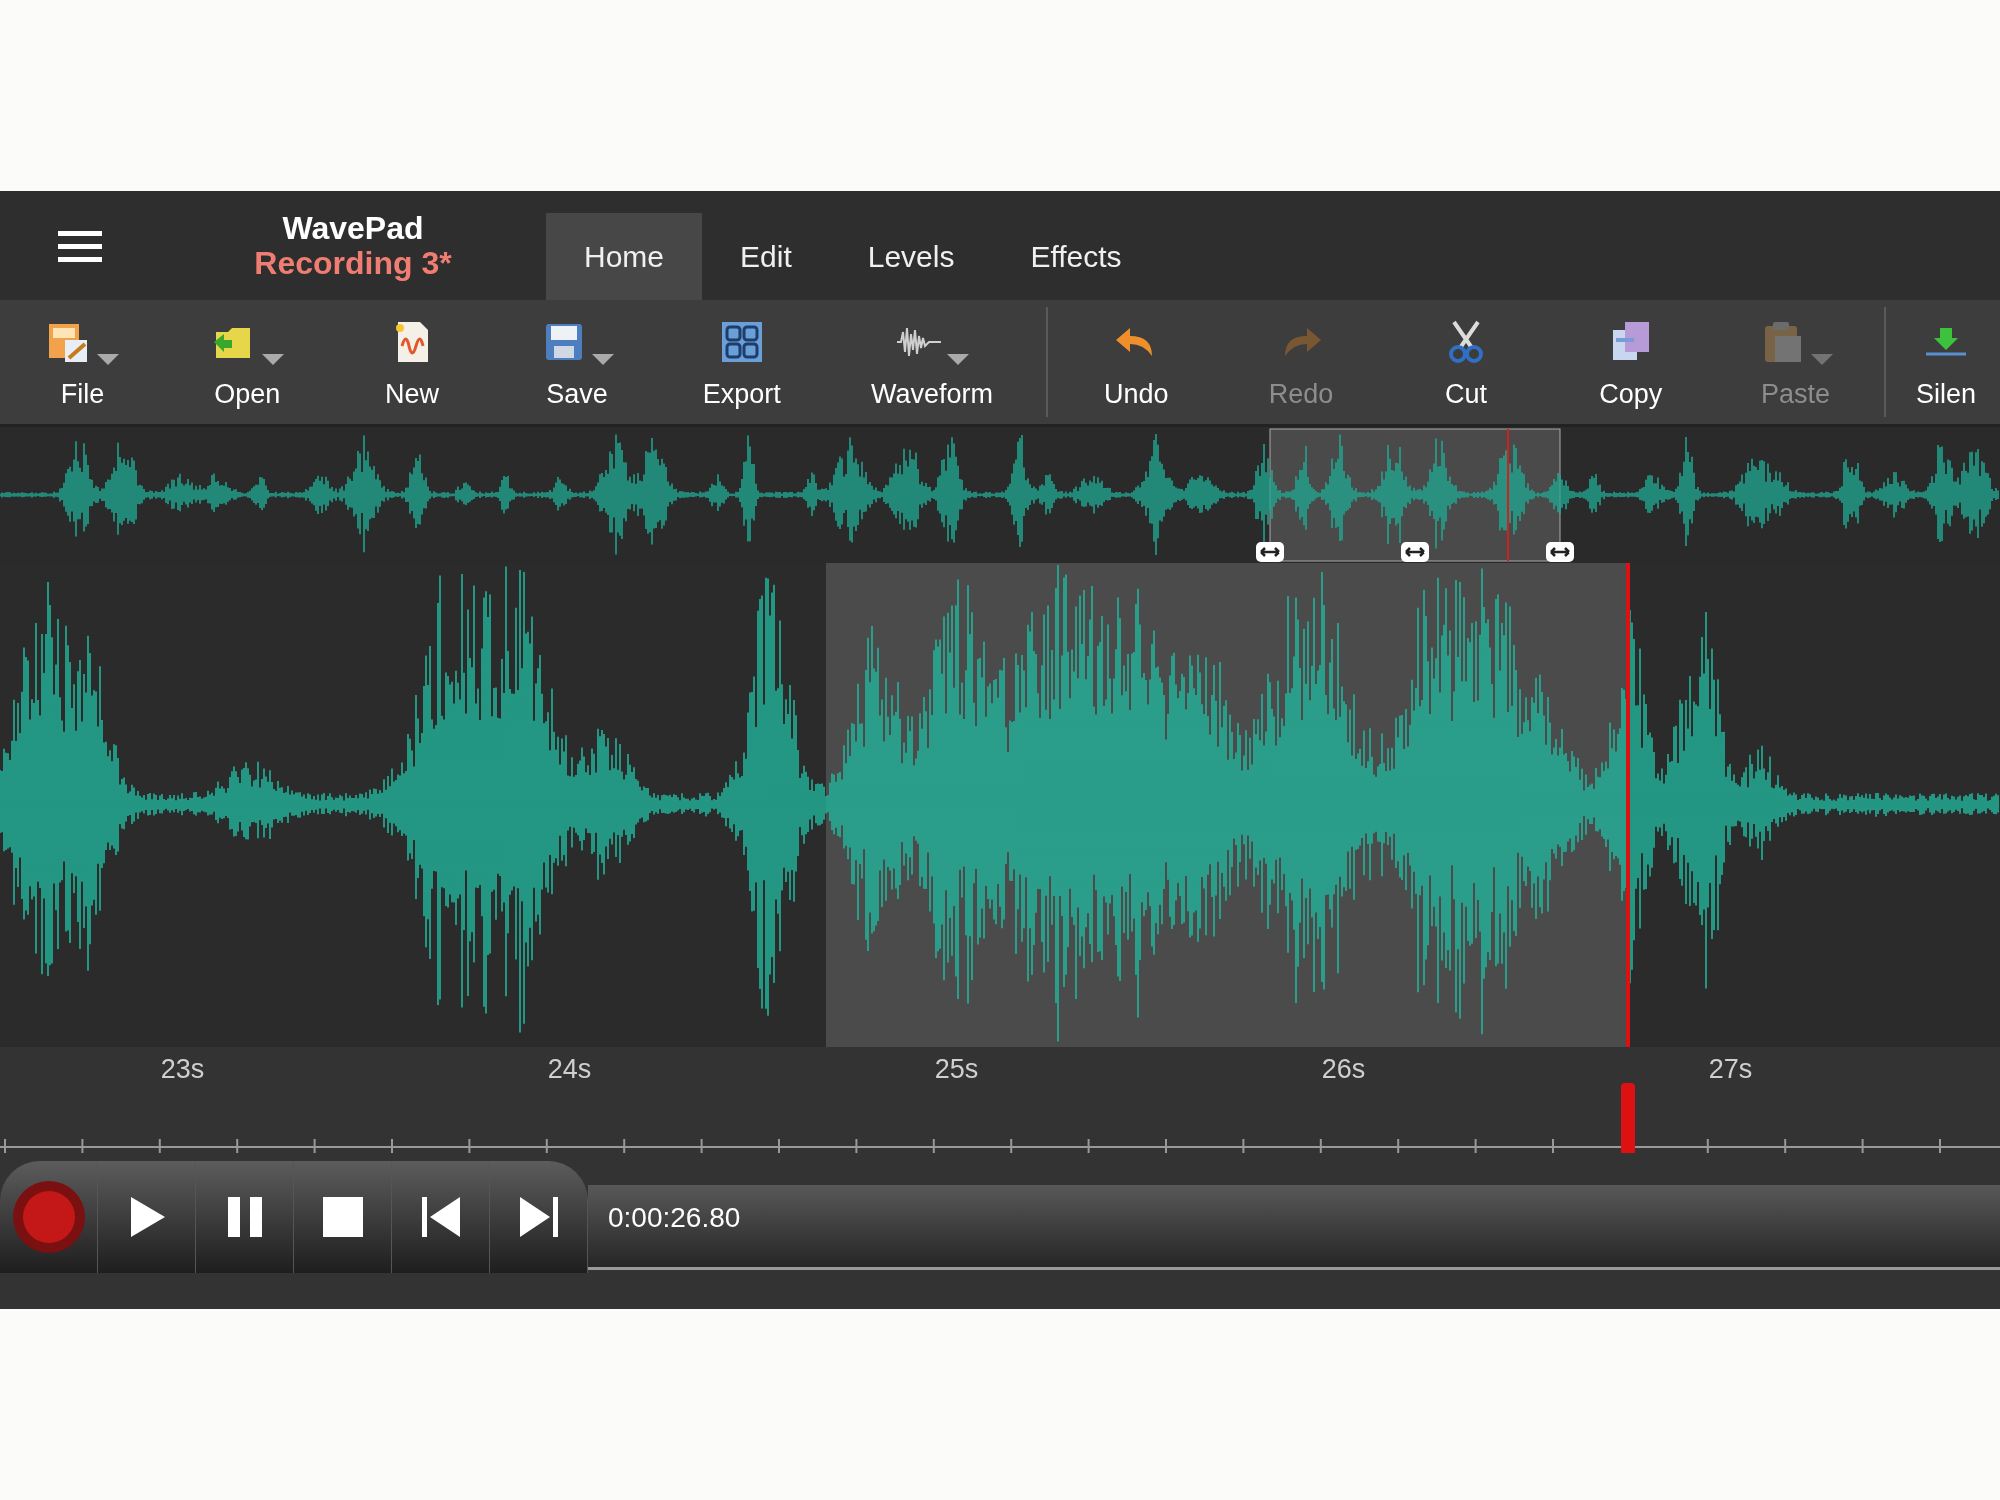  Describe the element at coordinates (353, 228) in the screenshot. I see `app-title: WavePad` at that location.